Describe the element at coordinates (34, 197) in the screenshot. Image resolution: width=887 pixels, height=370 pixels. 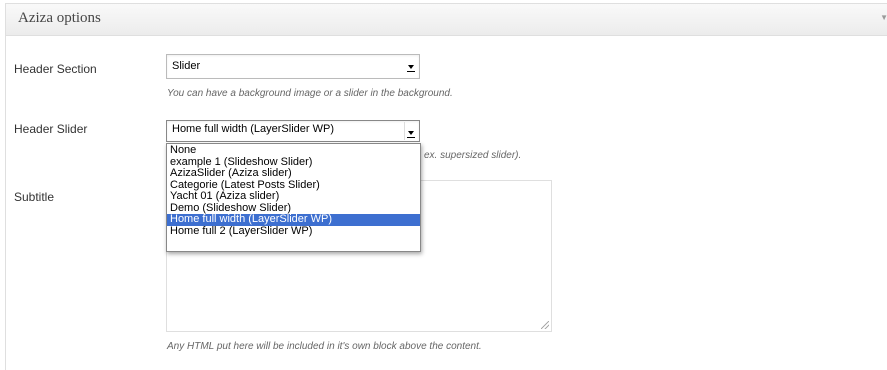
I see `subtitle-label: Subtitle` at that location.